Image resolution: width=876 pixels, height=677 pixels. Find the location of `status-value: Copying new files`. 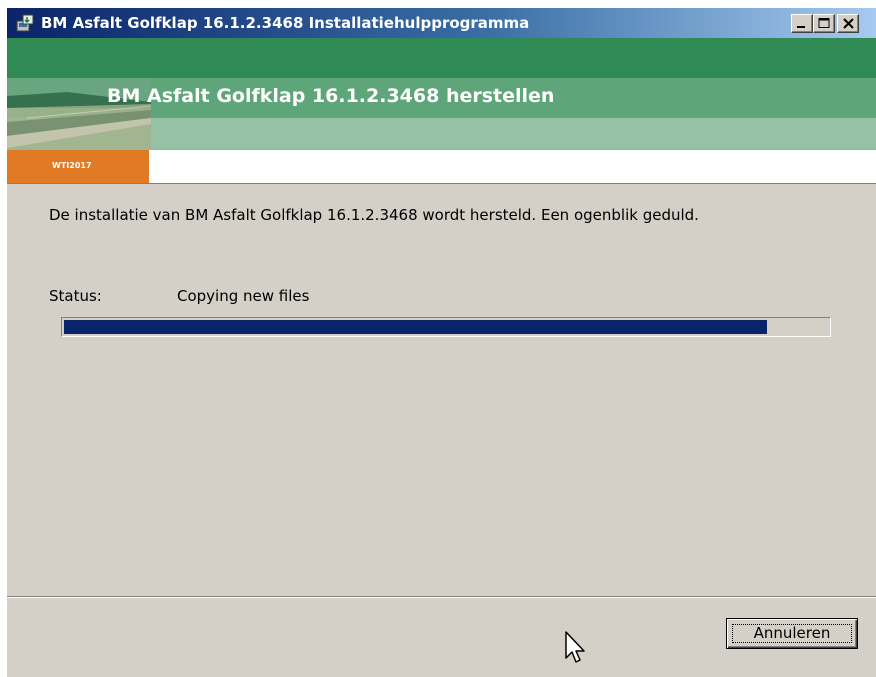

status-value: Copying new files is located at coordinates (243, 296).